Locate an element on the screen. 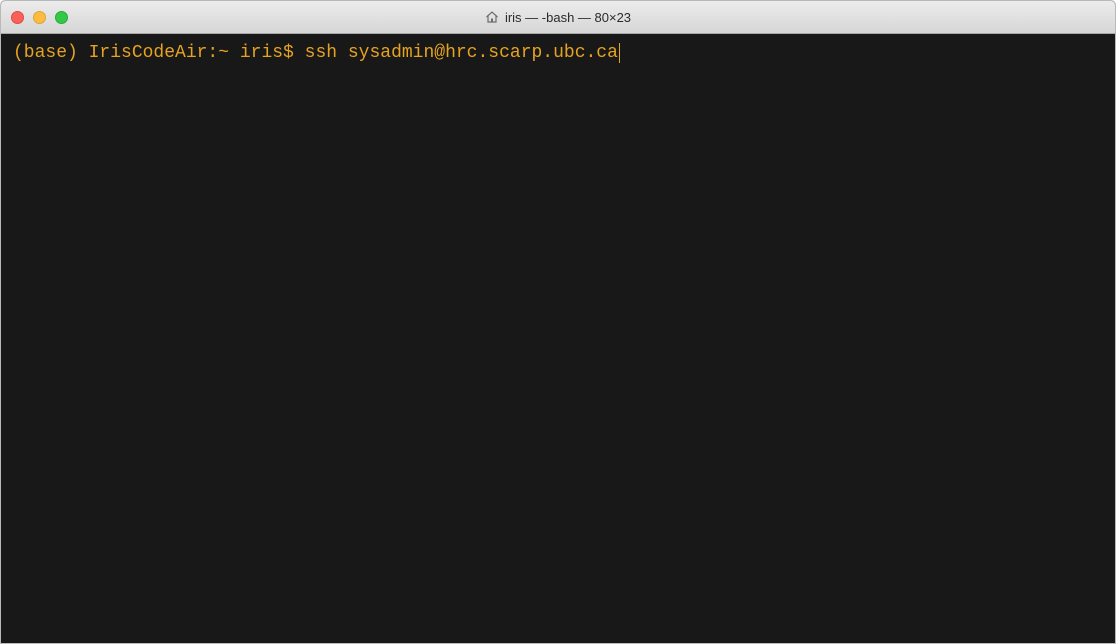 This screenshot has width=1116, height=644. window-title-text: iris — -bash — 80×23 is located at coordinates (568, 17).